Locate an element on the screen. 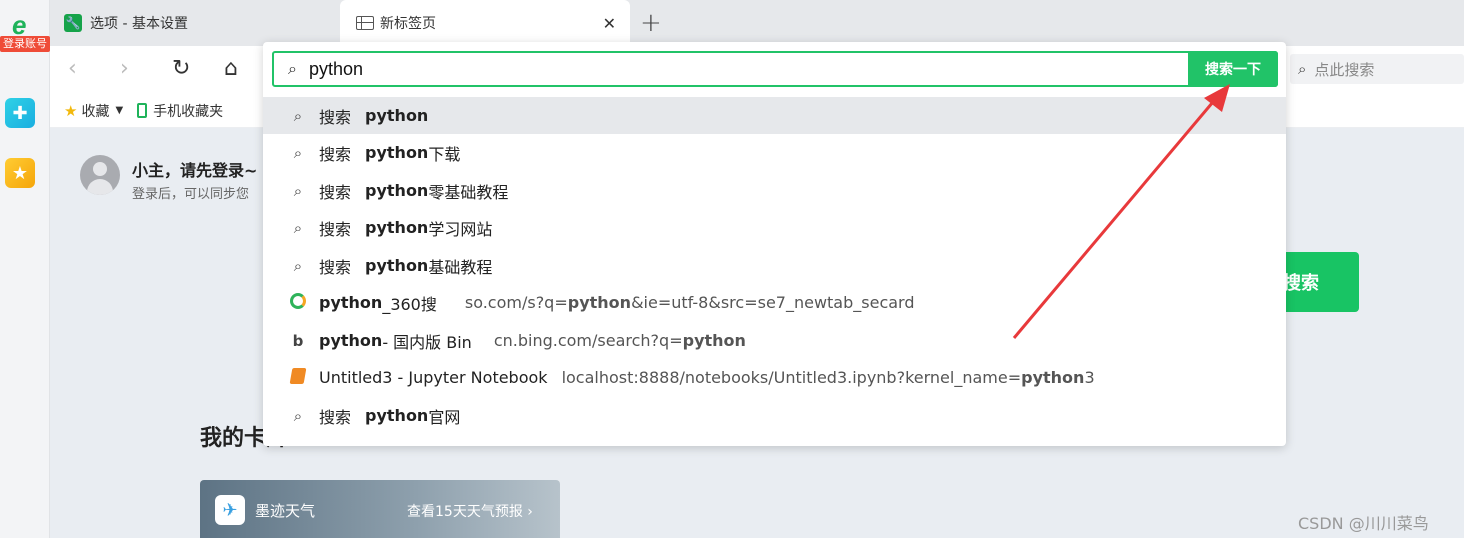  login-subtitle: 登录后，可以同步您 is located at coordinates (191, 194).